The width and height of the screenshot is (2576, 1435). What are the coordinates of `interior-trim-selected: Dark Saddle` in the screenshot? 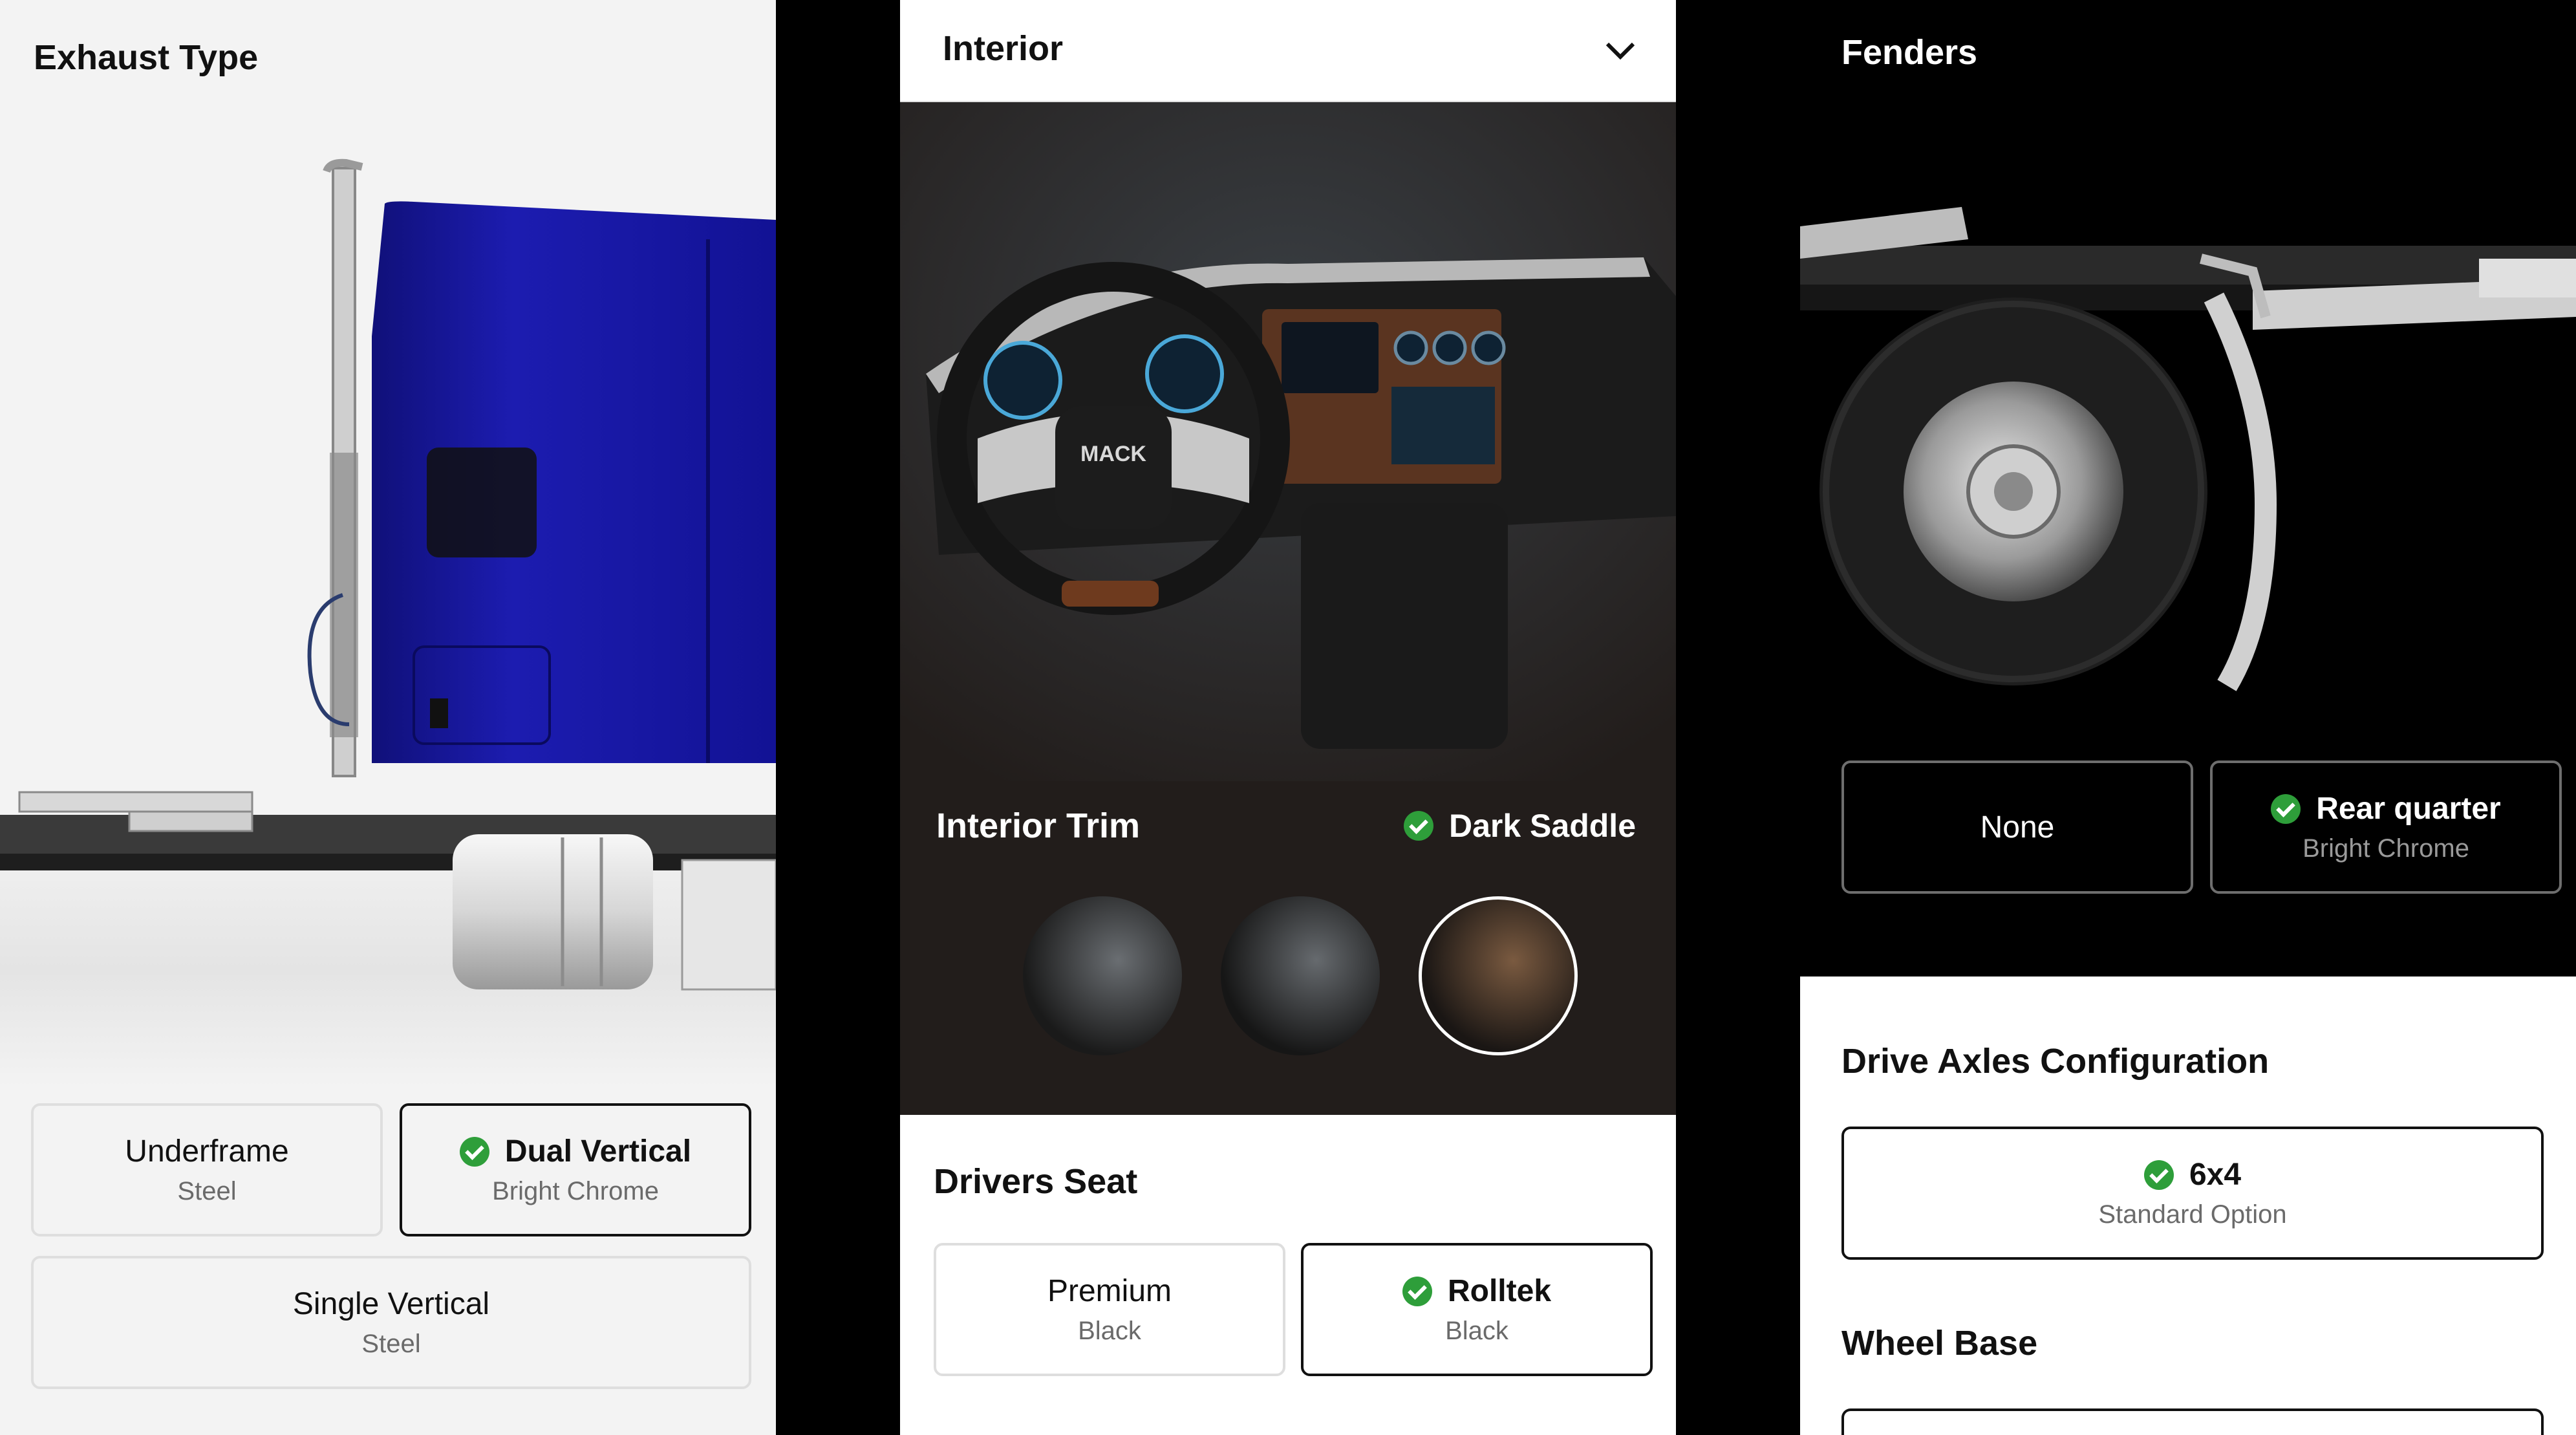 It's located at (1519, 826).